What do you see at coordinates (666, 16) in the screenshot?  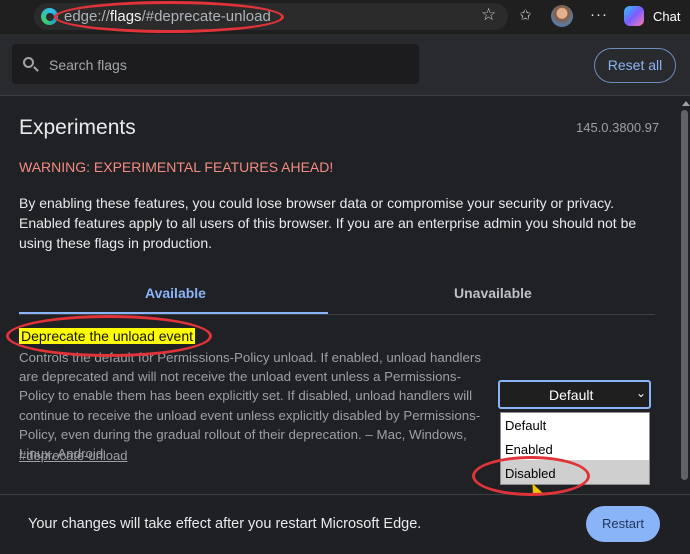 I see `chat-button: Chat` at bounding box center [666, 16].